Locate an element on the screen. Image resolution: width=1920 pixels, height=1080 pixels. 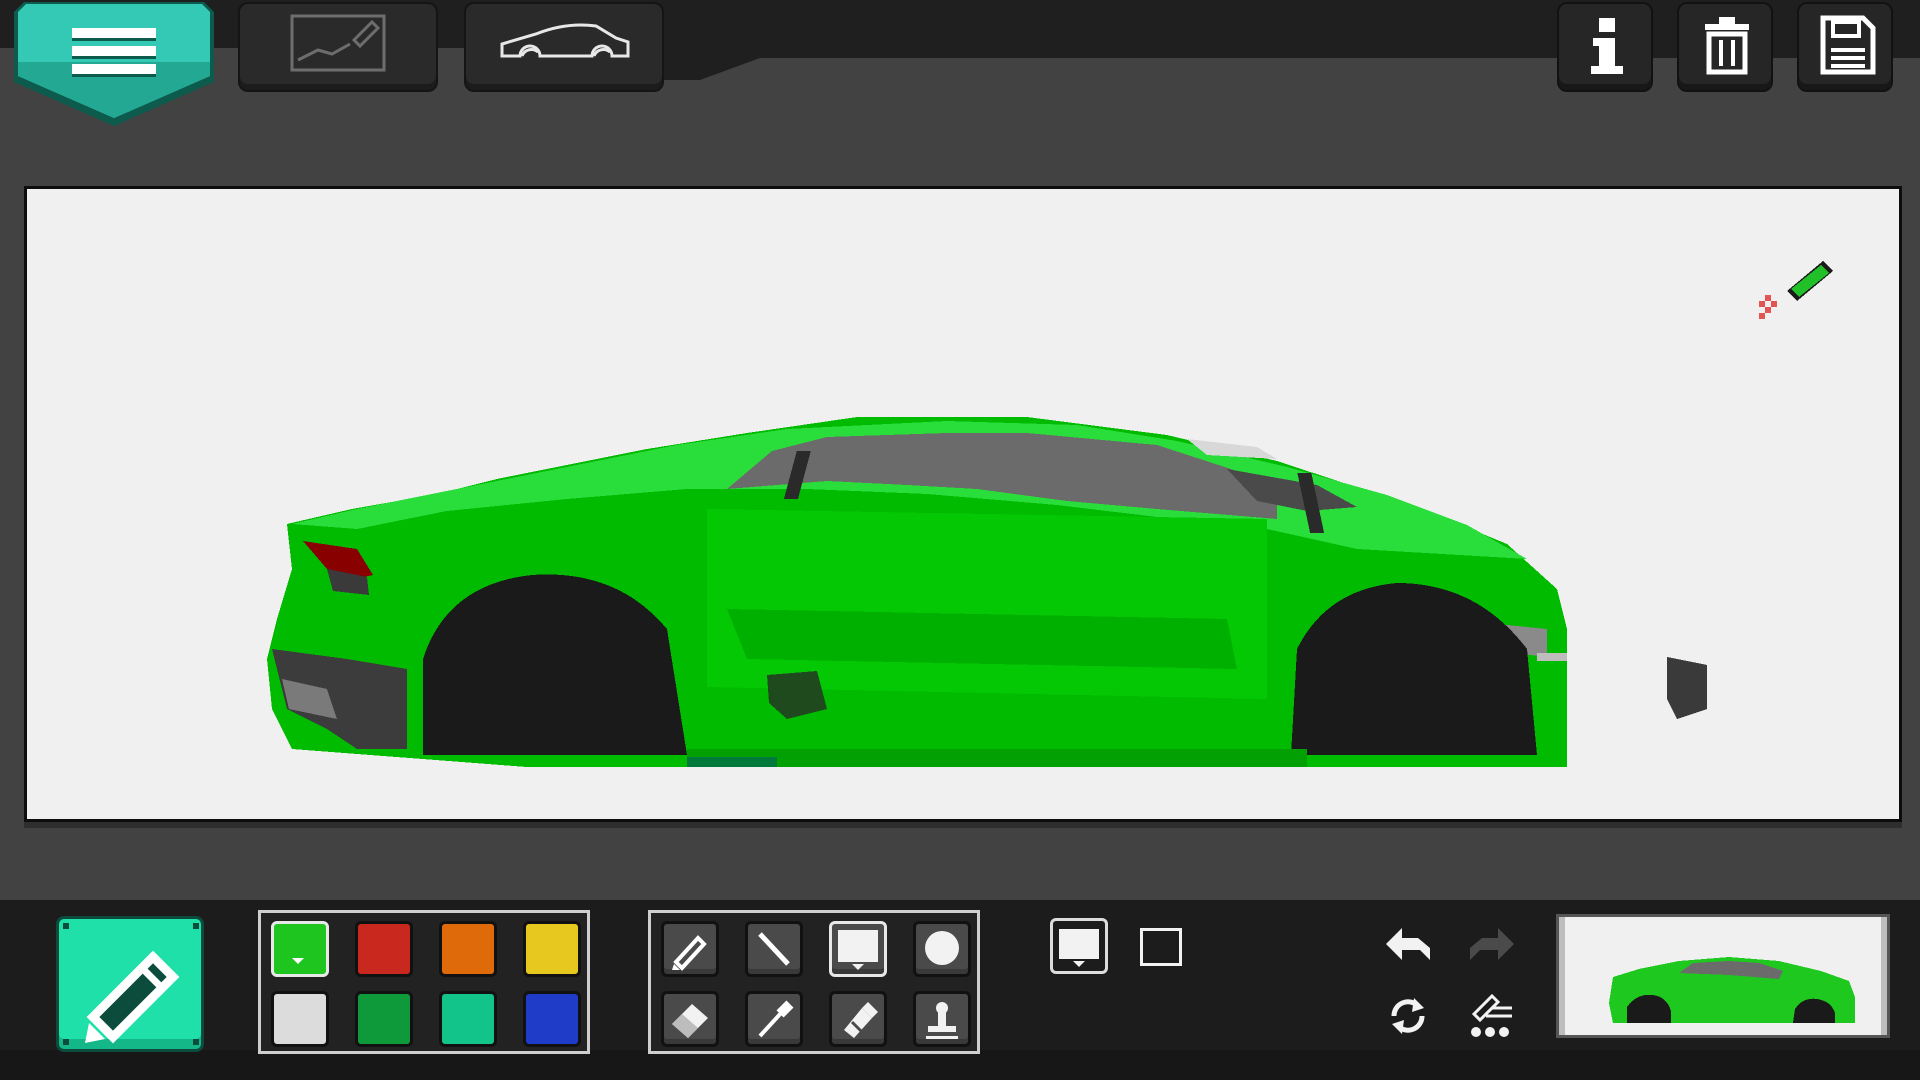
main-menu-button is located at coordinates (114, 66).